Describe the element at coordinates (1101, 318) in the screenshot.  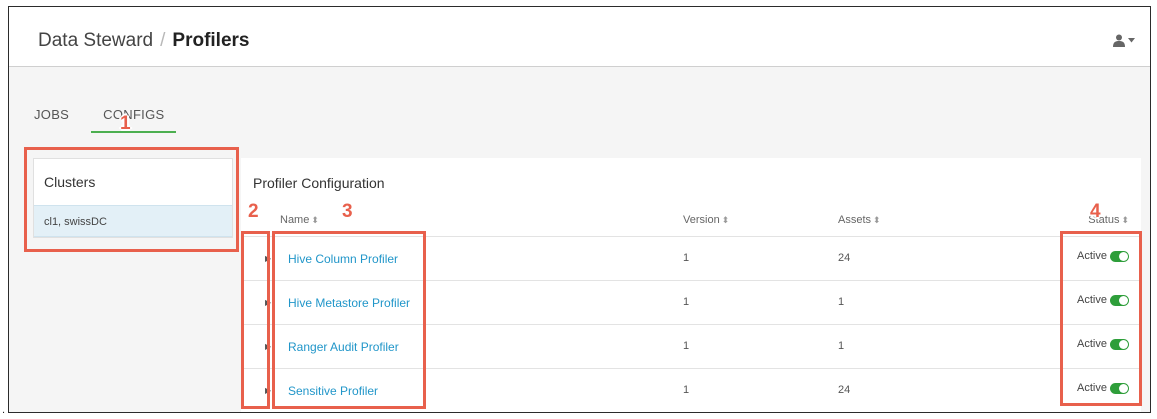
I see `annotation-box-status` at that location.